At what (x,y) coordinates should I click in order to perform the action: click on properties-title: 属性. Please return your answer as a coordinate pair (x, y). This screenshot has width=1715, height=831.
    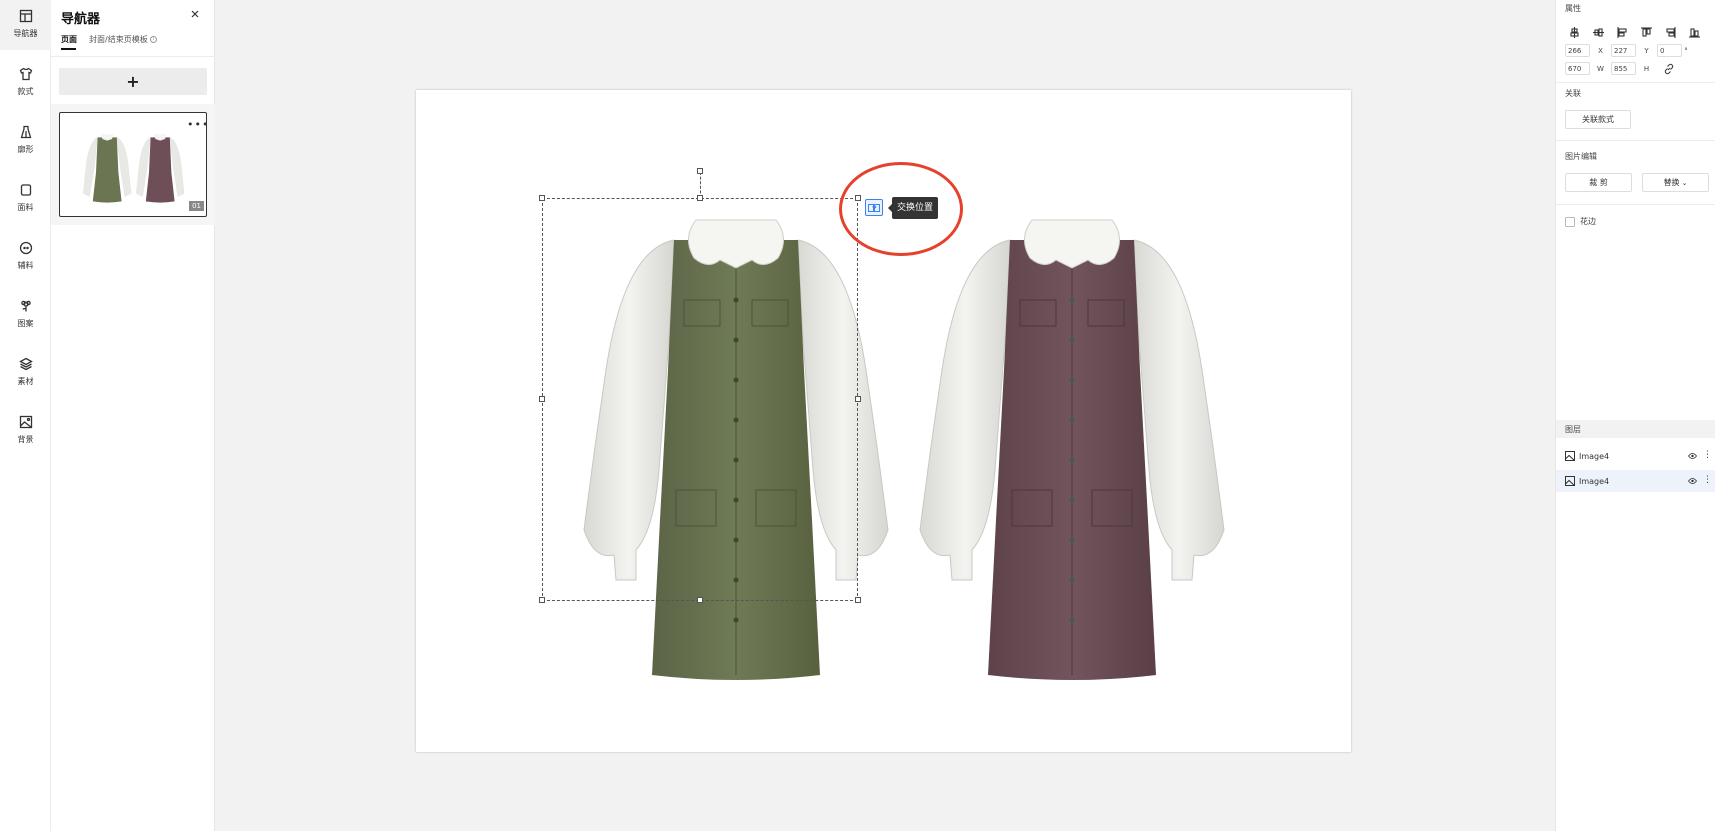
    Looking at the image, I should click on (1573, 8).